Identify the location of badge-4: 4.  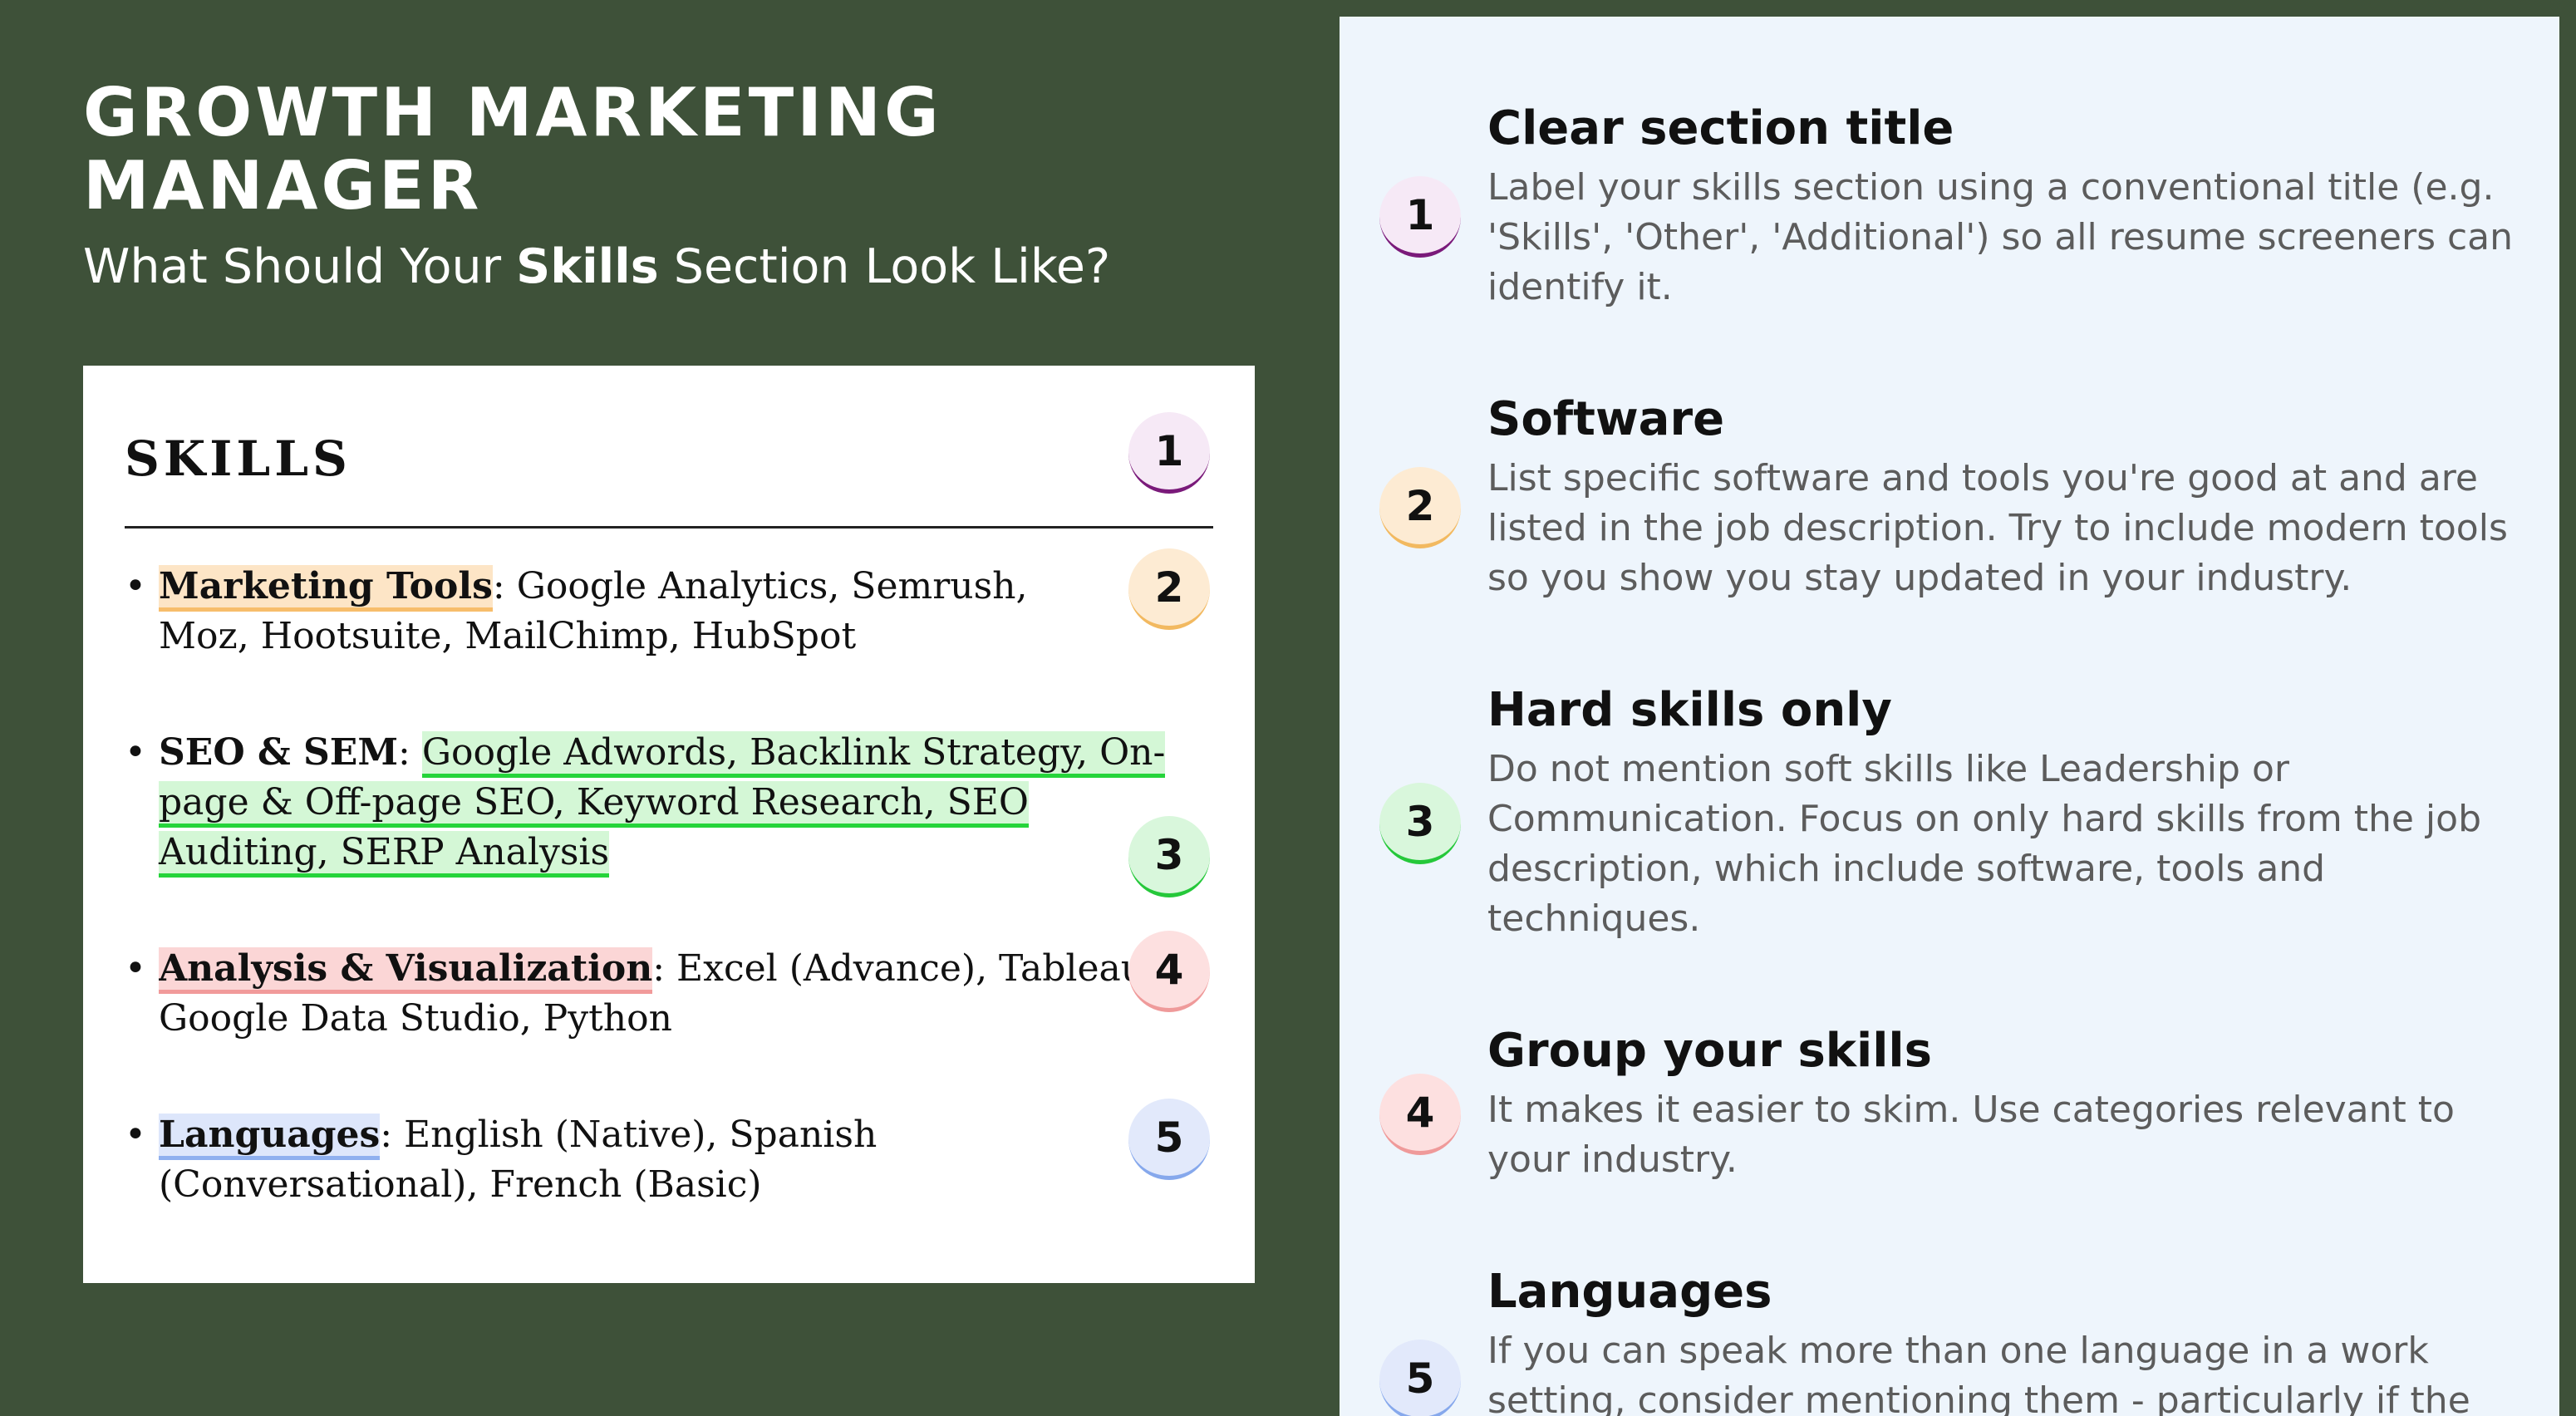
(1169, 971).